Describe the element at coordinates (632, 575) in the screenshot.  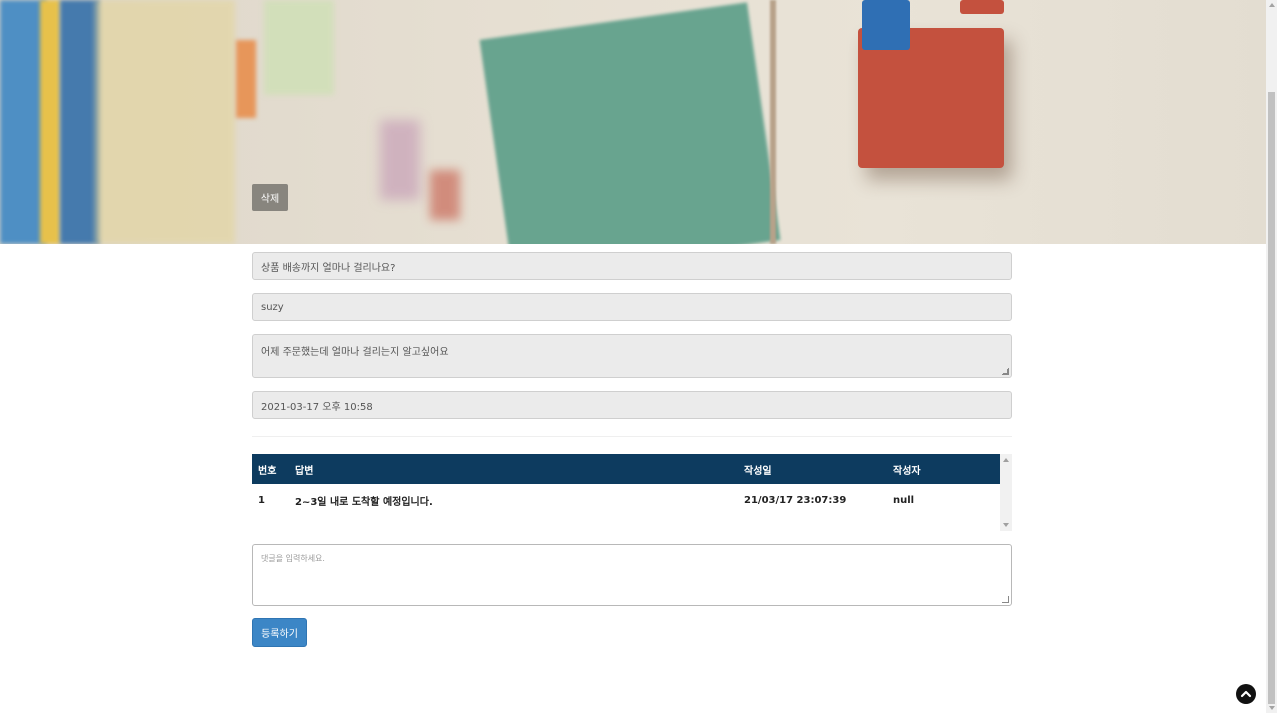
I see `comment-input` at that location.